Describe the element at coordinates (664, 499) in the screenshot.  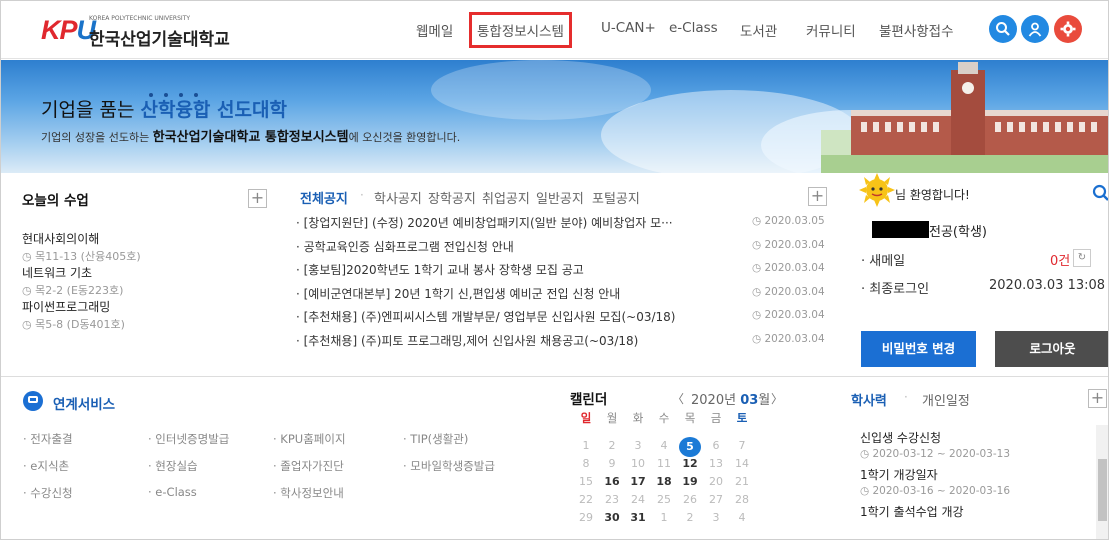
I see `calendar-day: 25` at that location.